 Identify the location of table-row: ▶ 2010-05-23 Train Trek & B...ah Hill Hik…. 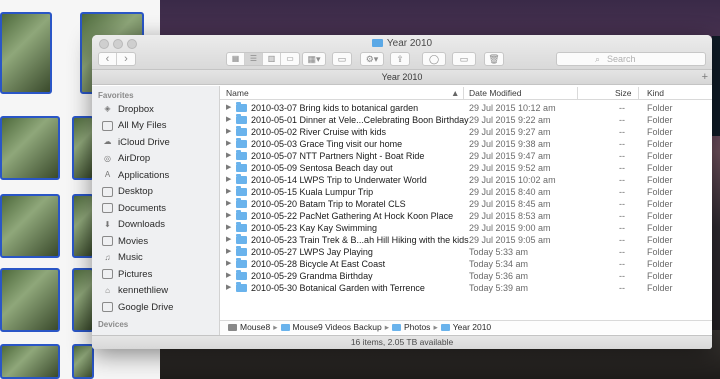
(466, 240).